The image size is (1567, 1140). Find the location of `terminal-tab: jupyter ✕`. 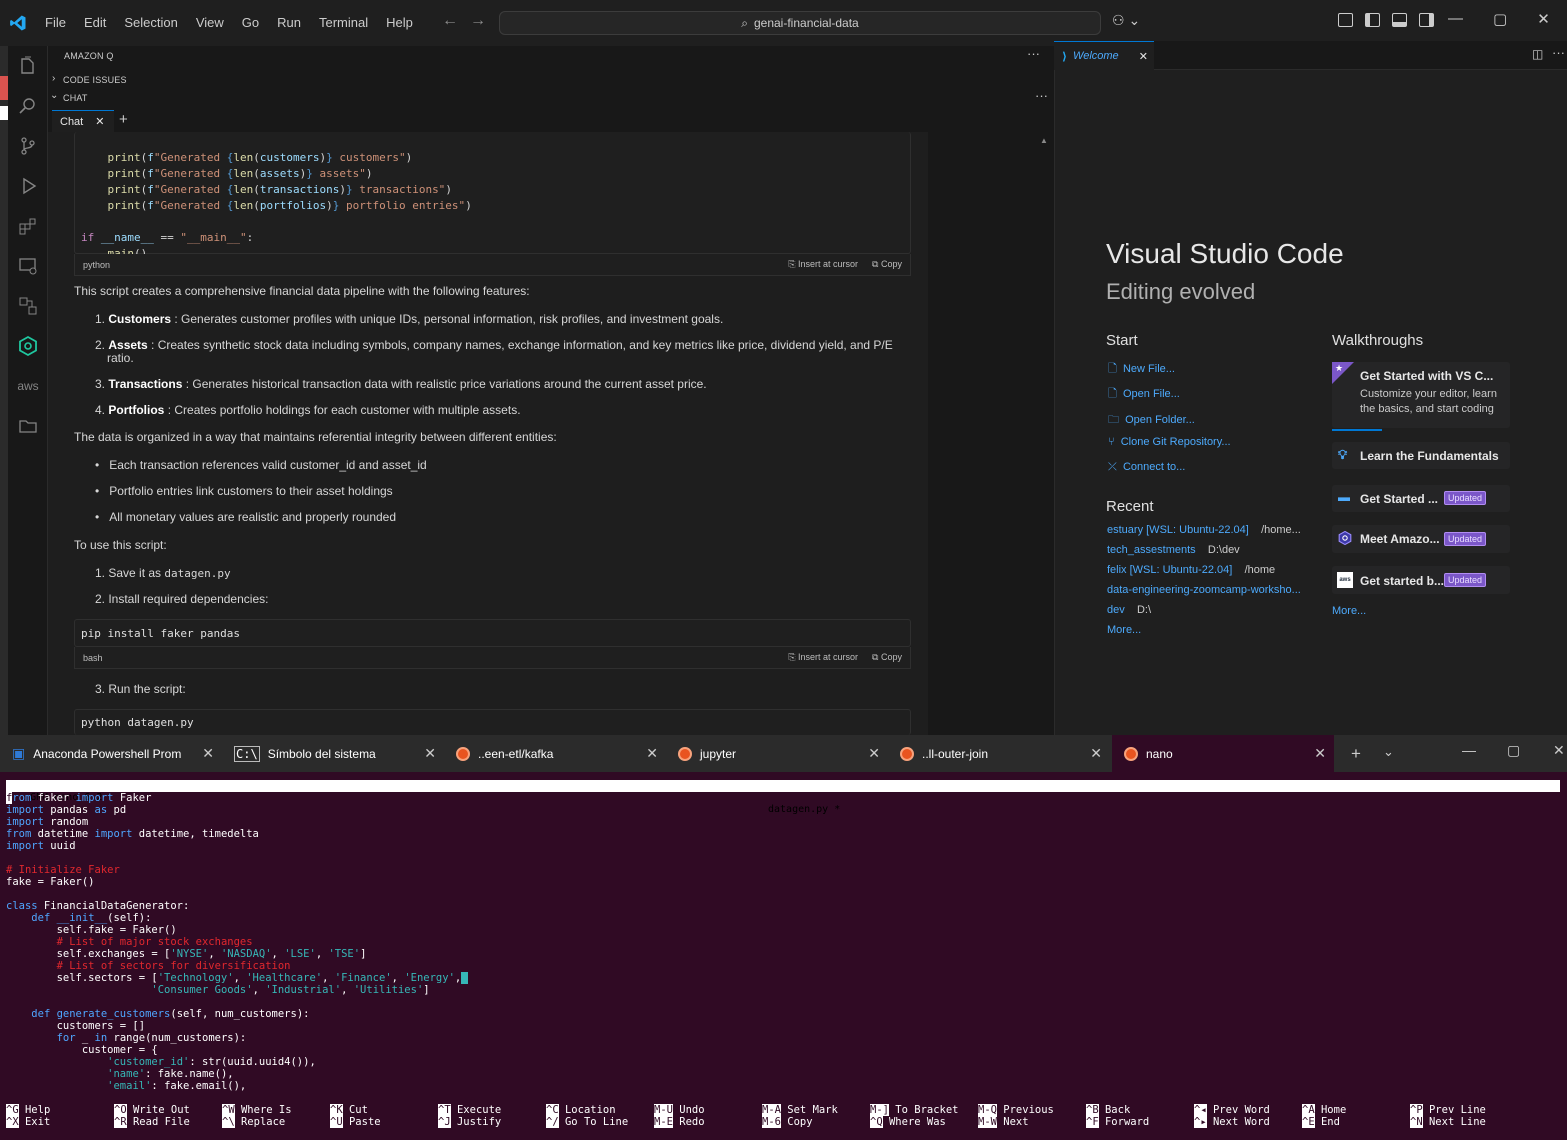

terminal-tab: jupyter ✕ is located at coordinates (777, 753).